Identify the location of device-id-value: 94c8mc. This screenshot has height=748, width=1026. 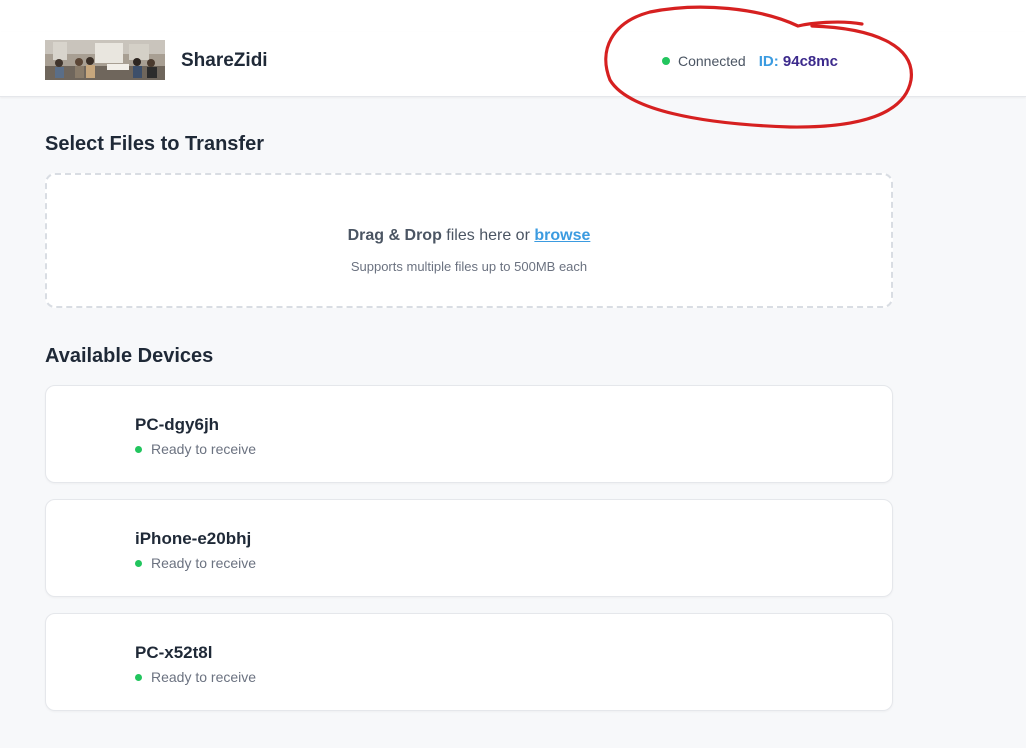
(810, 61).